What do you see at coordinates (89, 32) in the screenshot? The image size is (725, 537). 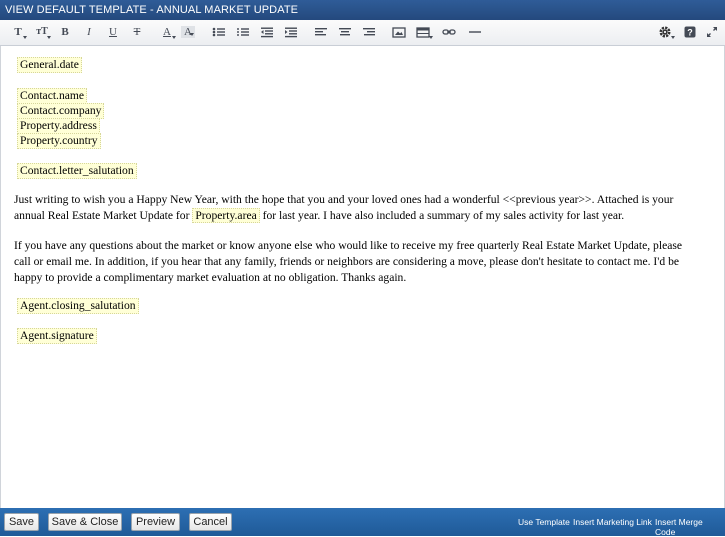 I see `italic-icon: I` at bounding box center [89, 32].